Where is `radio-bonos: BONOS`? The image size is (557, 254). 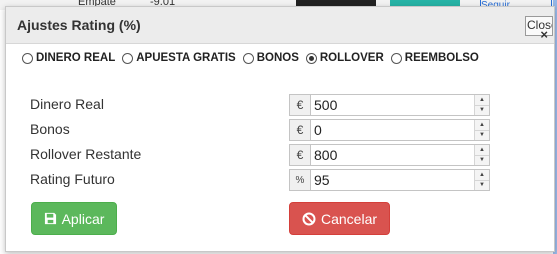
radio-bonos: BONOS is located at coordinates (270, 58).